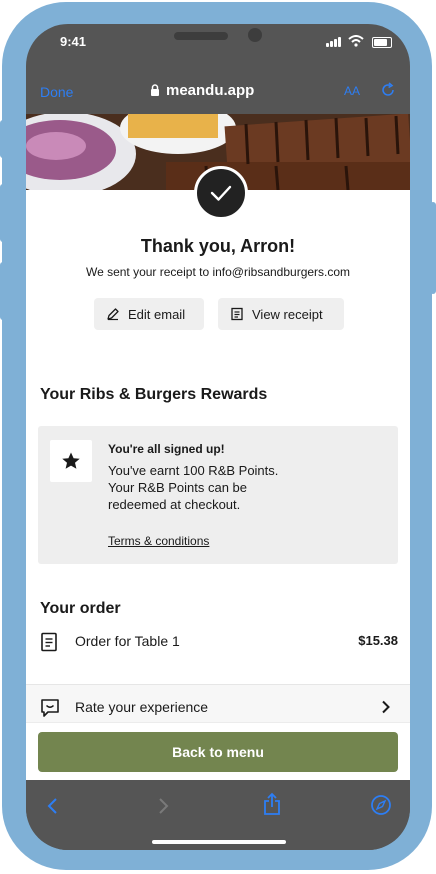  What do you see at coordinates (73, 41) in the screenshot?
I see `status-time: 9:41` at bounding box center [73, 41].